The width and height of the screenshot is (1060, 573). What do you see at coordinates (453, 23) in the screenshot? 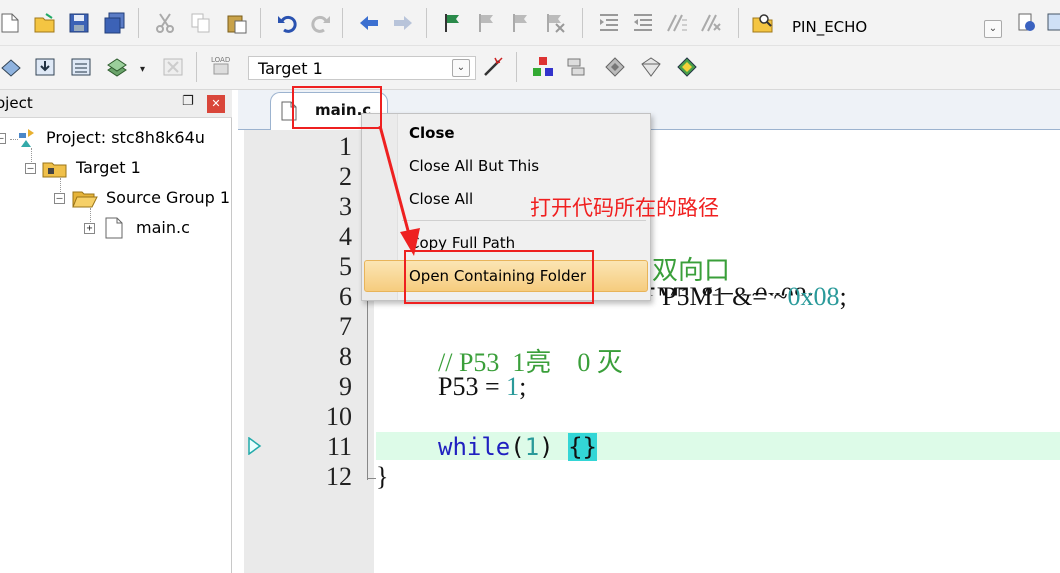
I see `bookmark-icon` at bounding box center [453, 23].